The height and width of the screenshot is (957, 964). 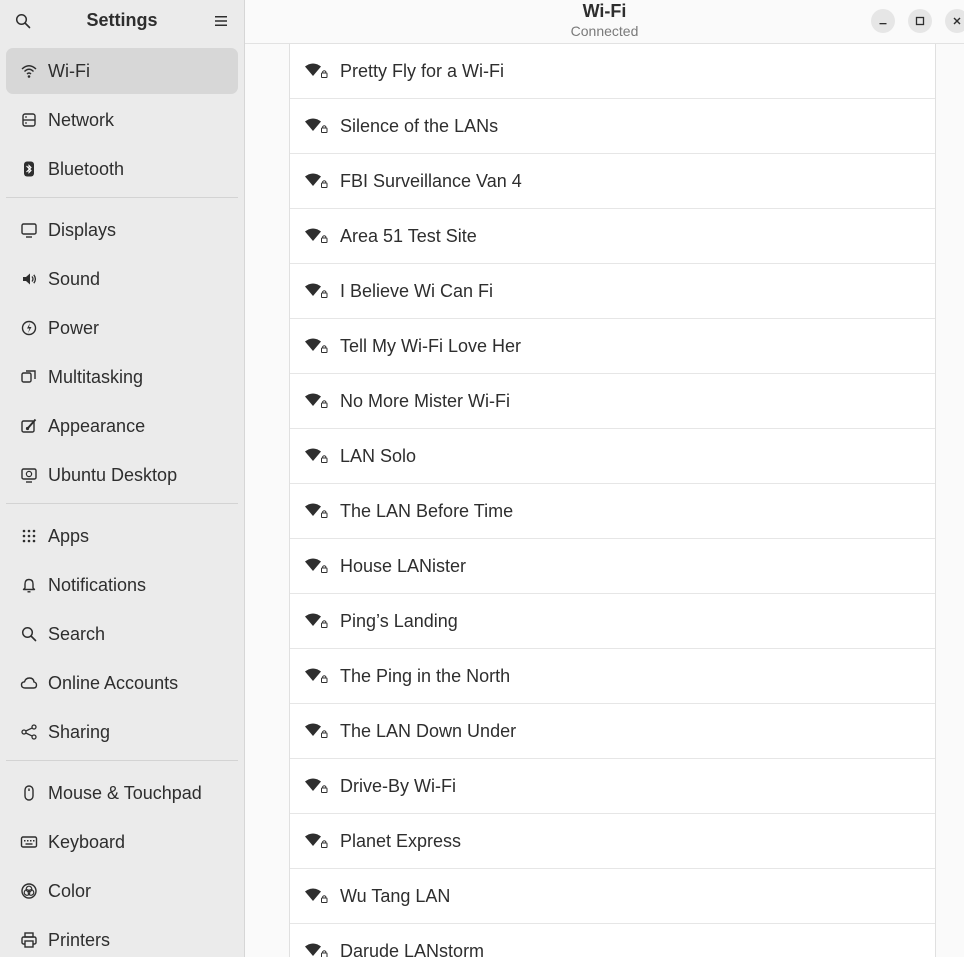 I want to click on header-bar: Wi-Fi Connected, so click(x=604, y=22).